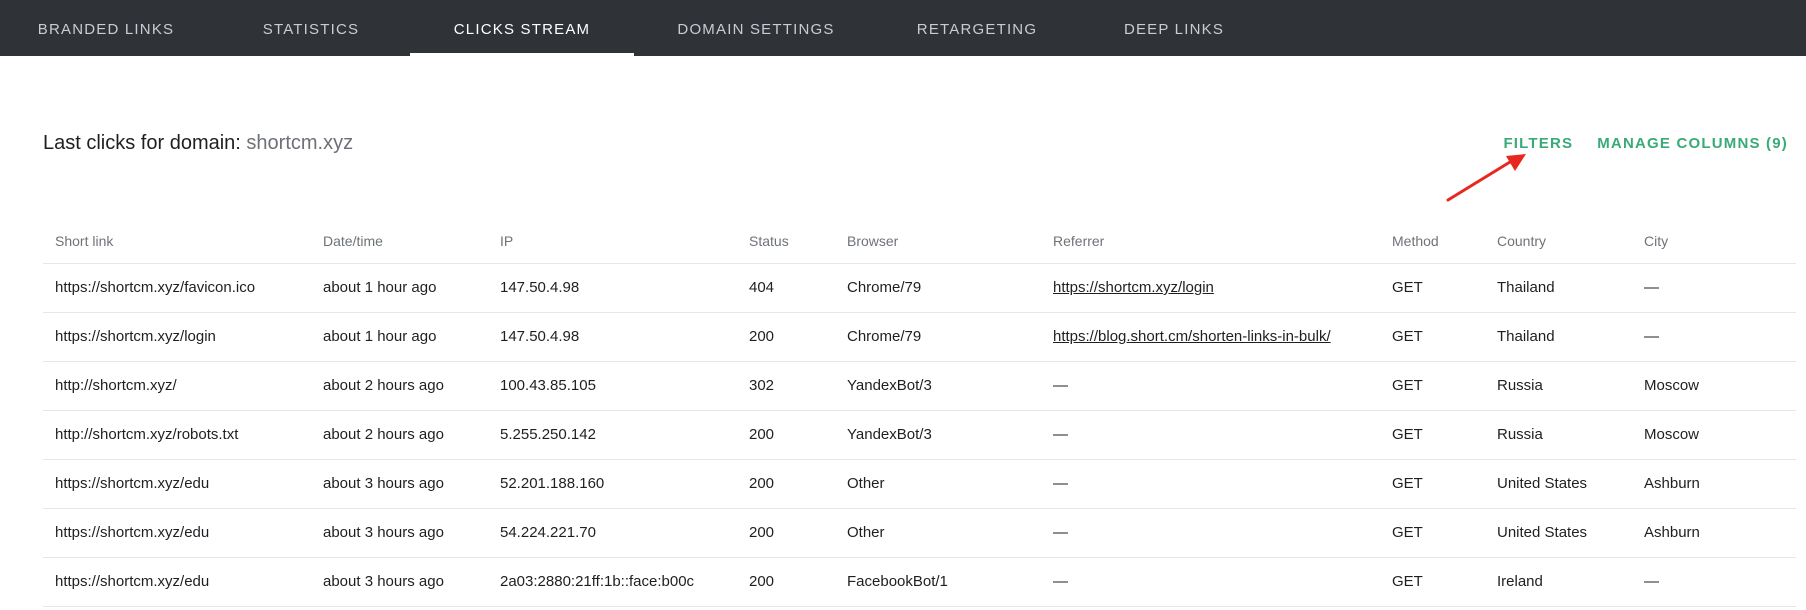 The image size is (1806, 610). What do you see at coordinates (177, 337) in the screenshot?
I see `short-link-cell: https://shortcm.xyz/login` at bounding box center [177, 337].